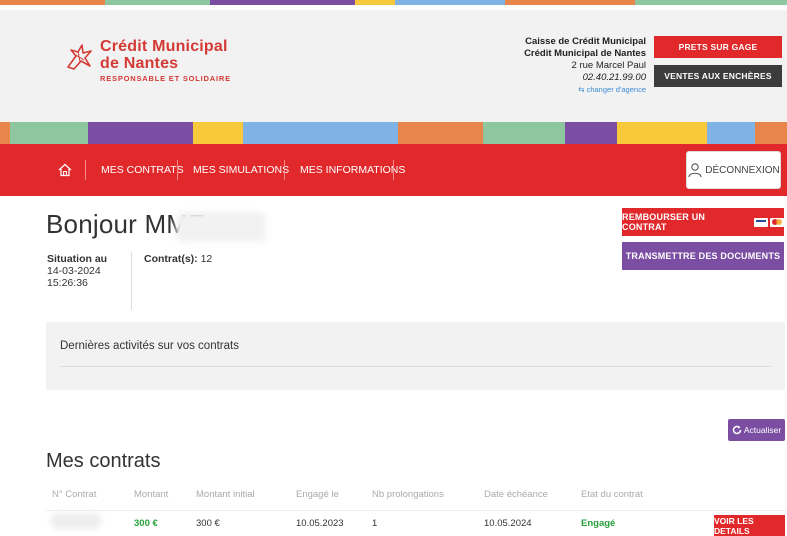 This screenshot has height=536, width=787. Describe the element at coordinates (612, 494) in the screenshot. I see `column-header-status: Etat du contrat` at that location.